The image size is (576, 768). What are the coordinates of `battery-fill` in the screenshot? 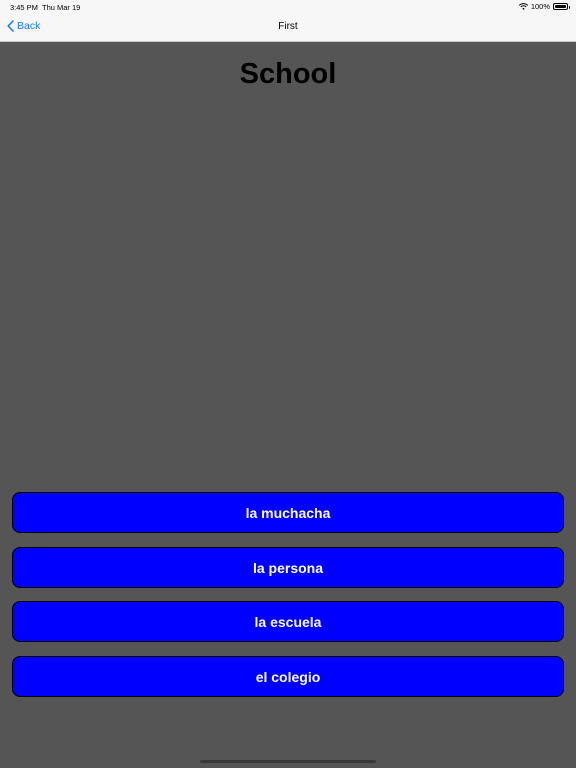 It's located at (560, 6).